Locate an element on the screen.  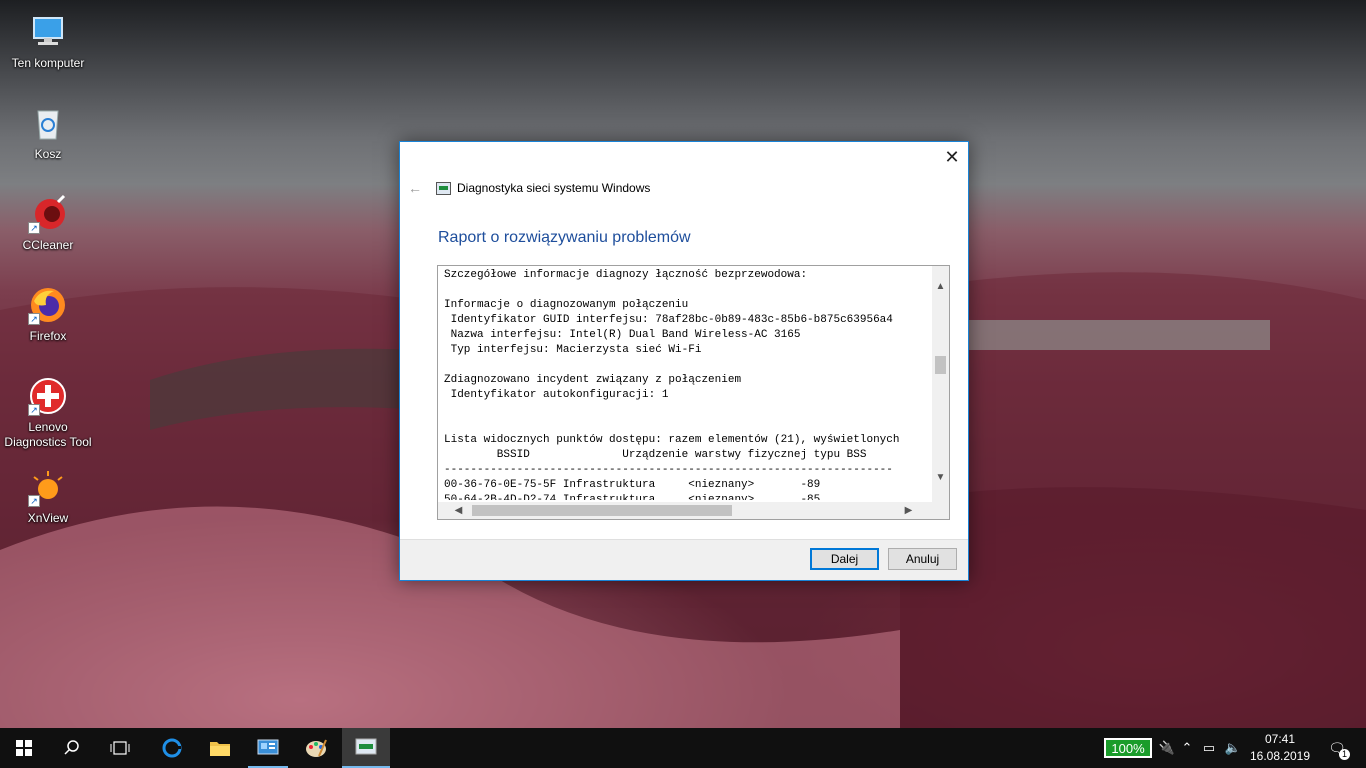
desktop-icon-label: CCleaner is located at coordinates (48, 245).